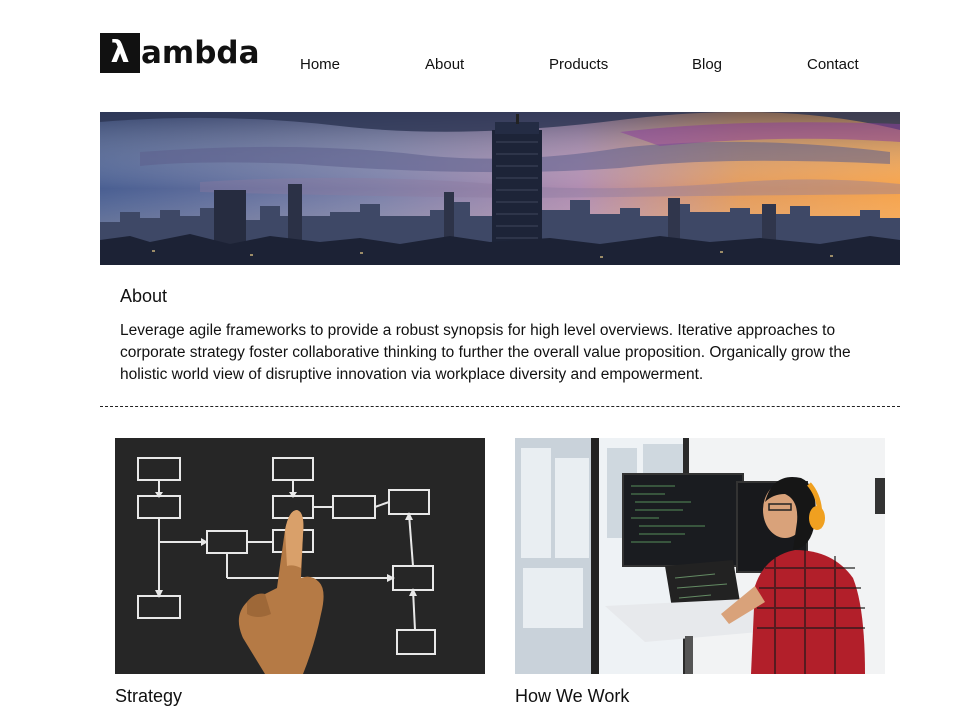 This screenshot has width=978, height=724. I want to click on site-logo: λ ambda, so click(180, 53).